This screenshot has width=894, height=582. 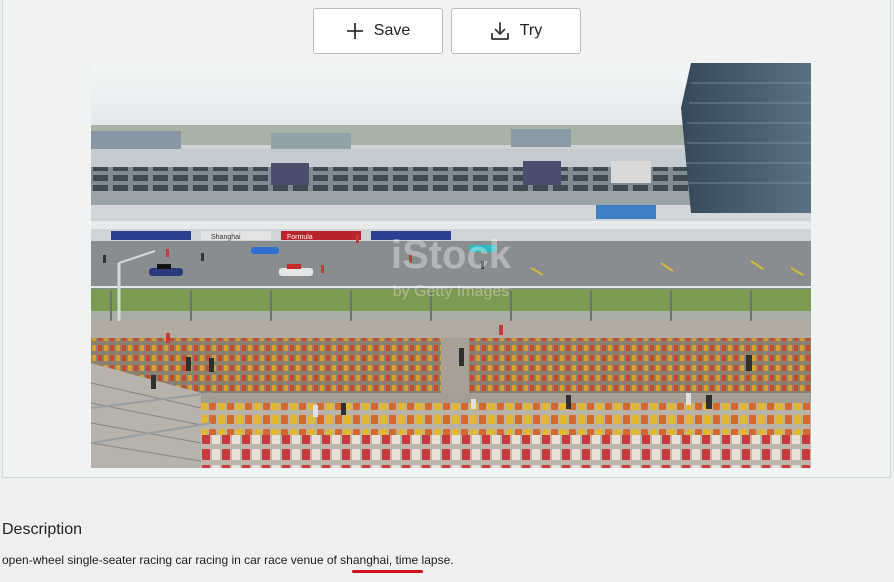 I want to click on description-heading: Description, so click(x=42, y=529).